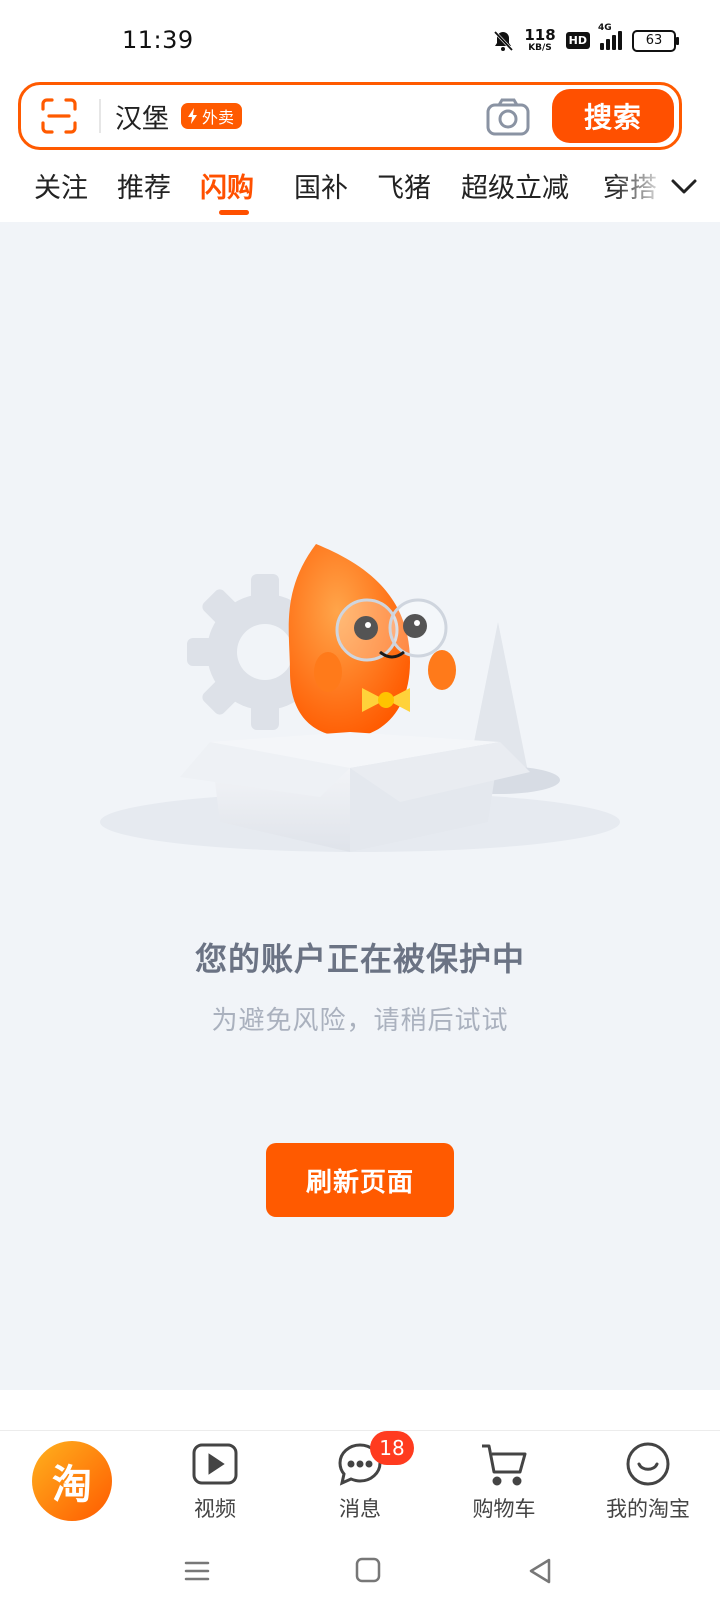 This screenshot has height=1612, width=720. Describe the element at coordinates (321, 185) in the screenshot. I see `tab-guobu: 国补` at that location.